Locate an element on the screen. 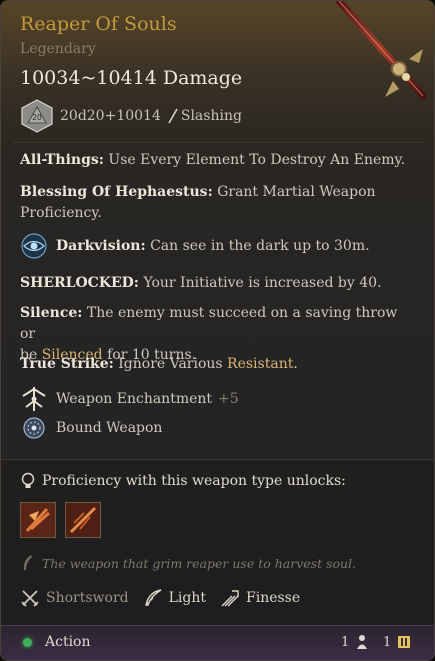 The image size is (435, 661). weapon-properties-row: Shortsword Light Finesse is located at coordinates (167, 598).